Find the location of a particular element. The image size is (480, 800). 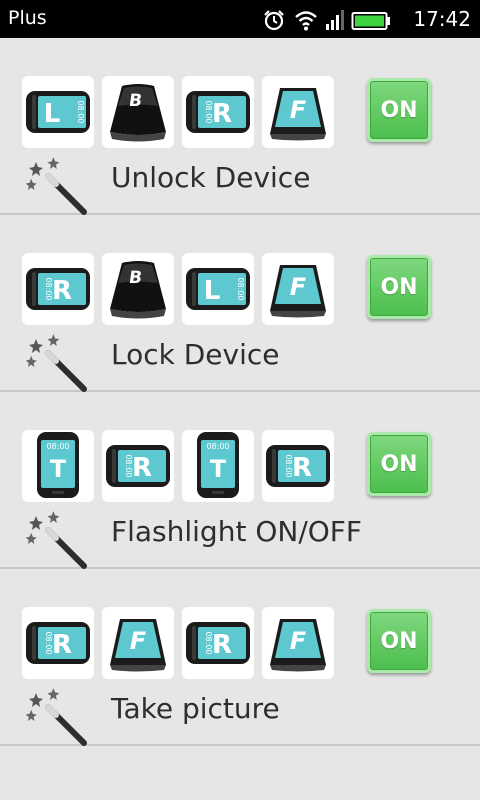

carrier-name: Plus is located at coordinates (27, 18).